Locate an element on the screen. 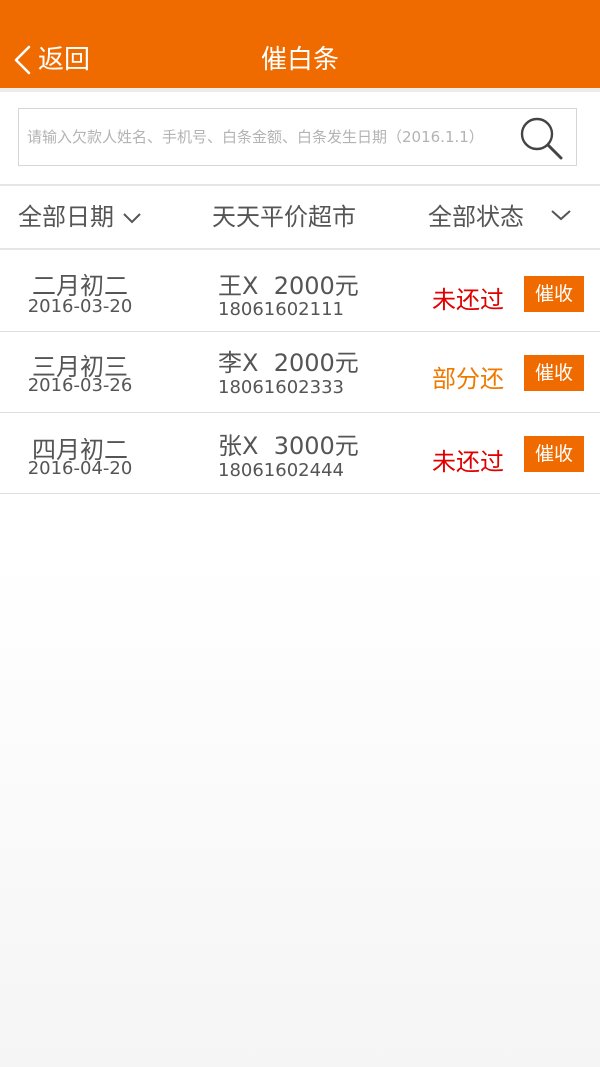 The width and height of the screenshot is (600, 1067). debtor-name: 李X is located at coordinates (238, 363).